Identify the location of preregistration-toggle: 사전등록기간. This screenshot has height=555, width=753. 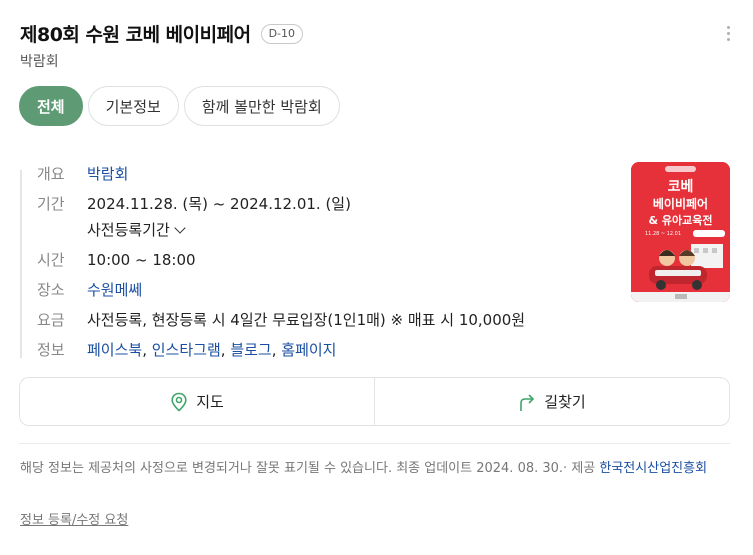
(219, 230).